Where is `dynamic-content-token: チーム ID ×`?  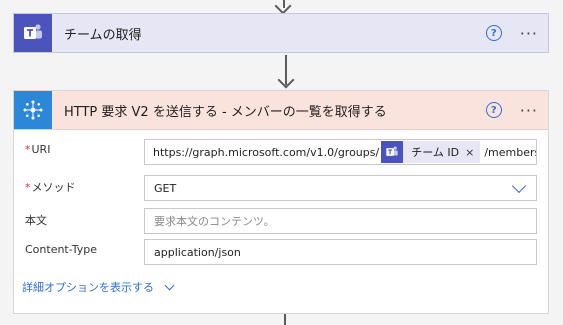 dynamic-content-token: チーム ID × is located at coordinates (431, 152).